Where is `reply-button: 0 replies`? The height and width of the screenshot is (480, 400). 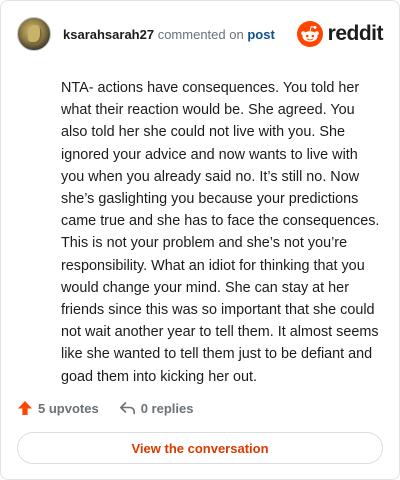
reply-button: 0 replies is located at coordinates (156, 408).